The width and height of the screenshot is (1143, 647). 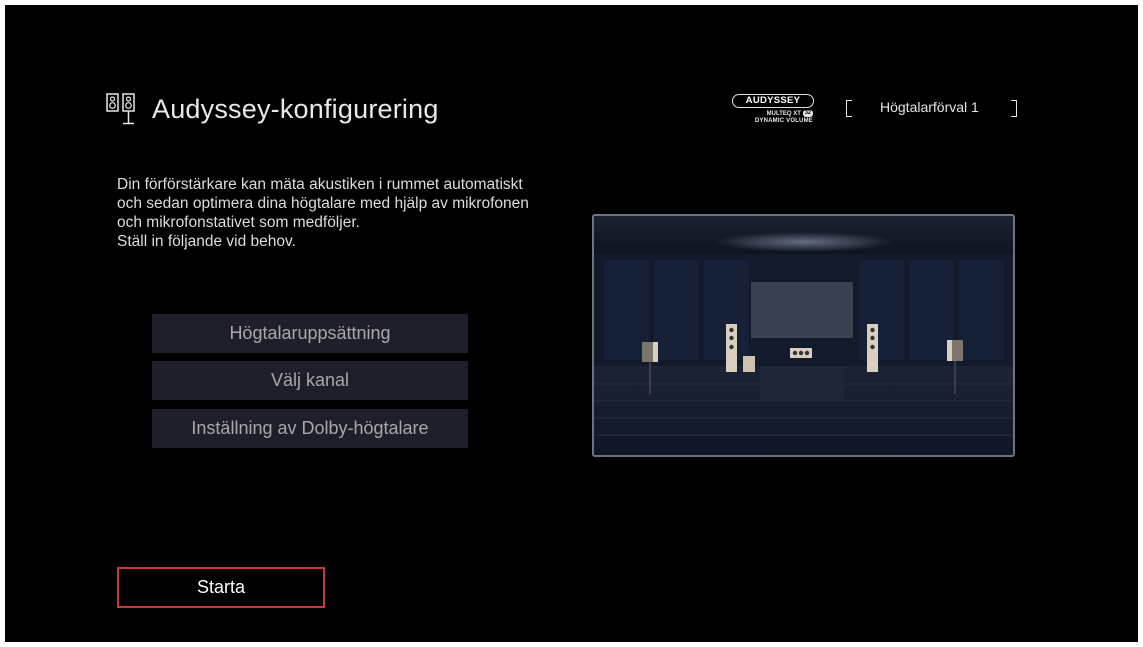 What do you see at coordinates (120, 109) in the screenshot?
I see `speaker-pair-icon` at bounding box center [120, 109].